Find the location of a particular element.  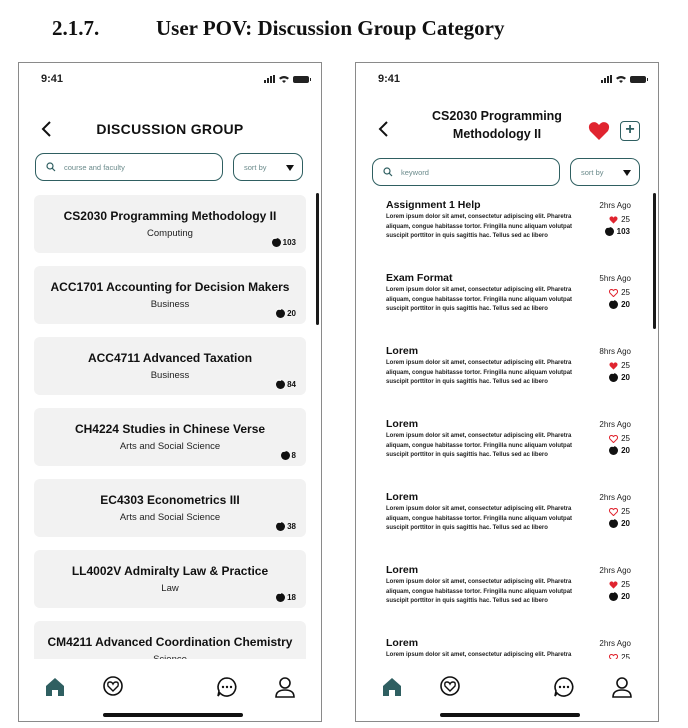

comment-count: 38 is located at coordinates (286, 525).